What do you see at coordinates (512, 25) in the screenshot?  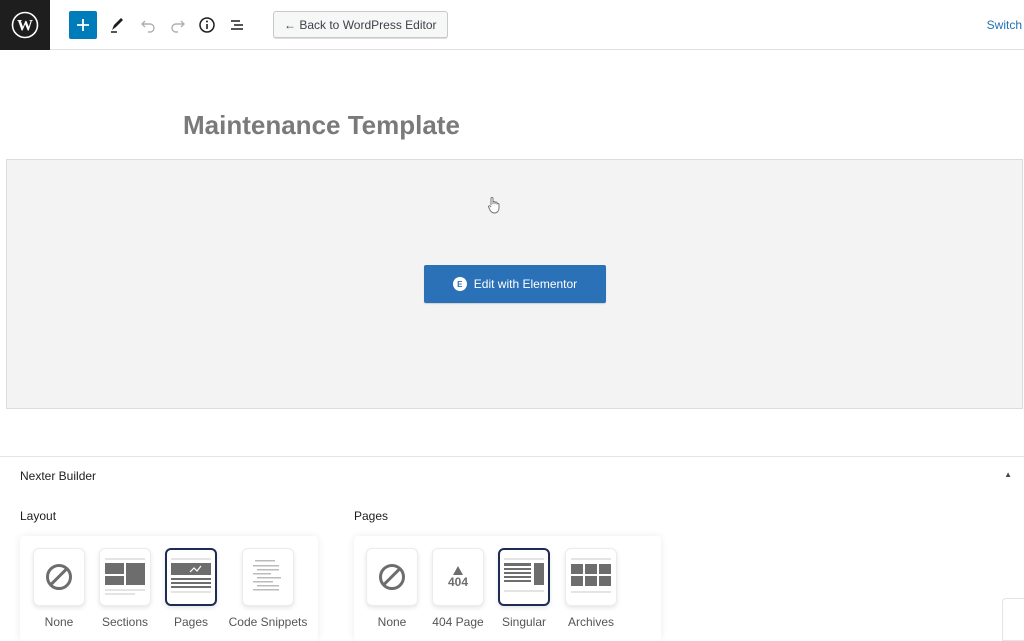 I see `editor-toolbar: W ← Back to WordPress Editor Switch` at bounding box center [512, 25].